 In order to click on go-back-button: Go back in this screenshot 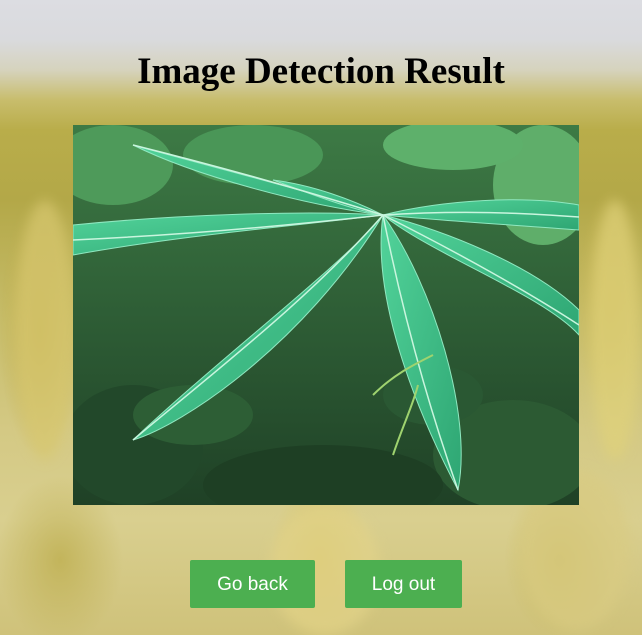, I will do `click(252, 584)`.